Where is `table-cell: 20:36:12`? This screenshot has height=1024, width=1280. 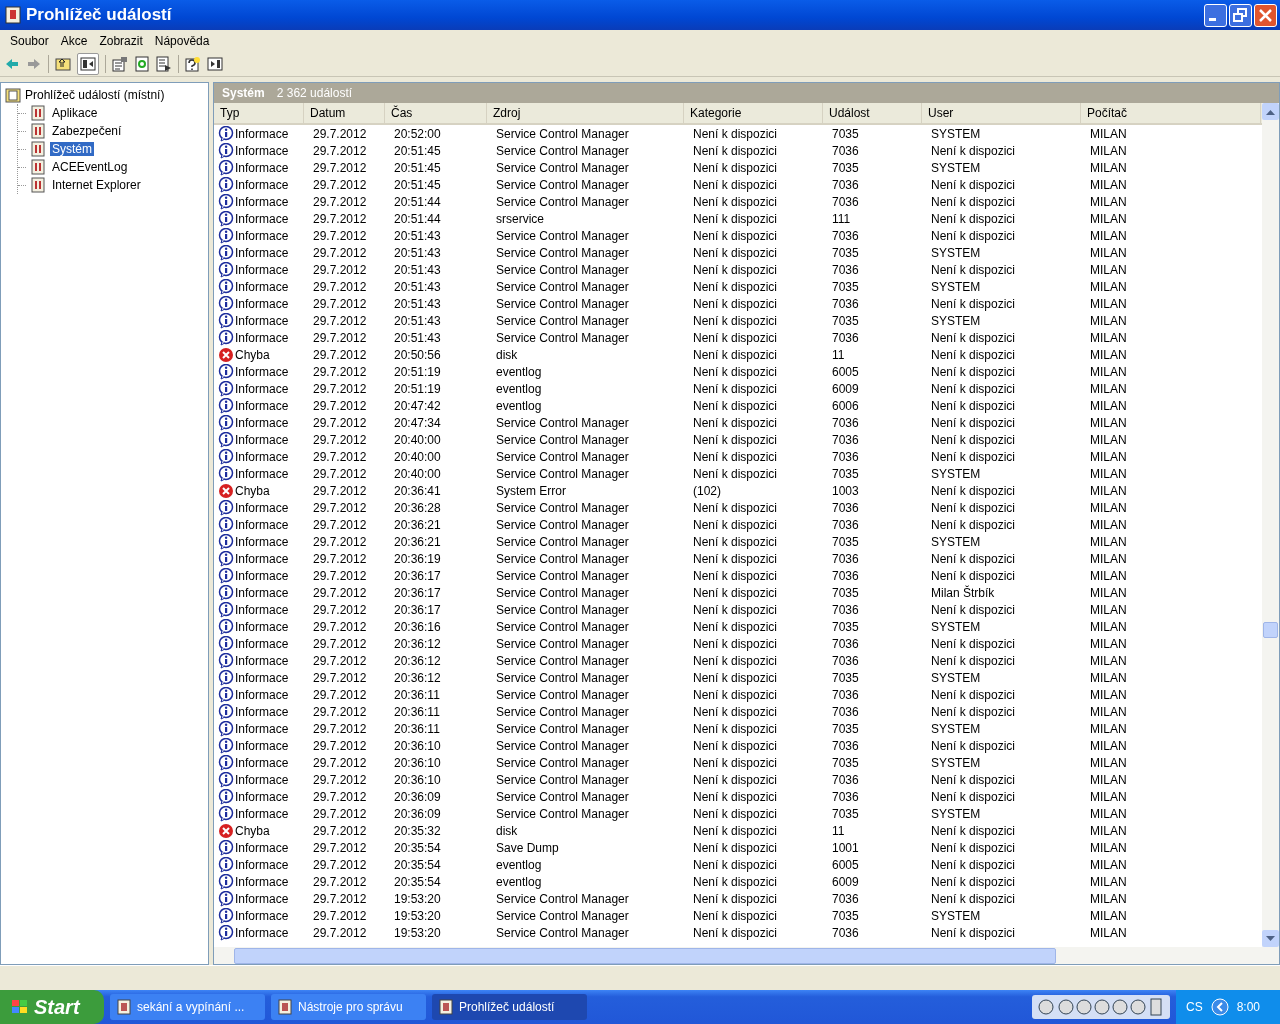
table-cell: 20:36:12 is located at coordinates (417, 677).